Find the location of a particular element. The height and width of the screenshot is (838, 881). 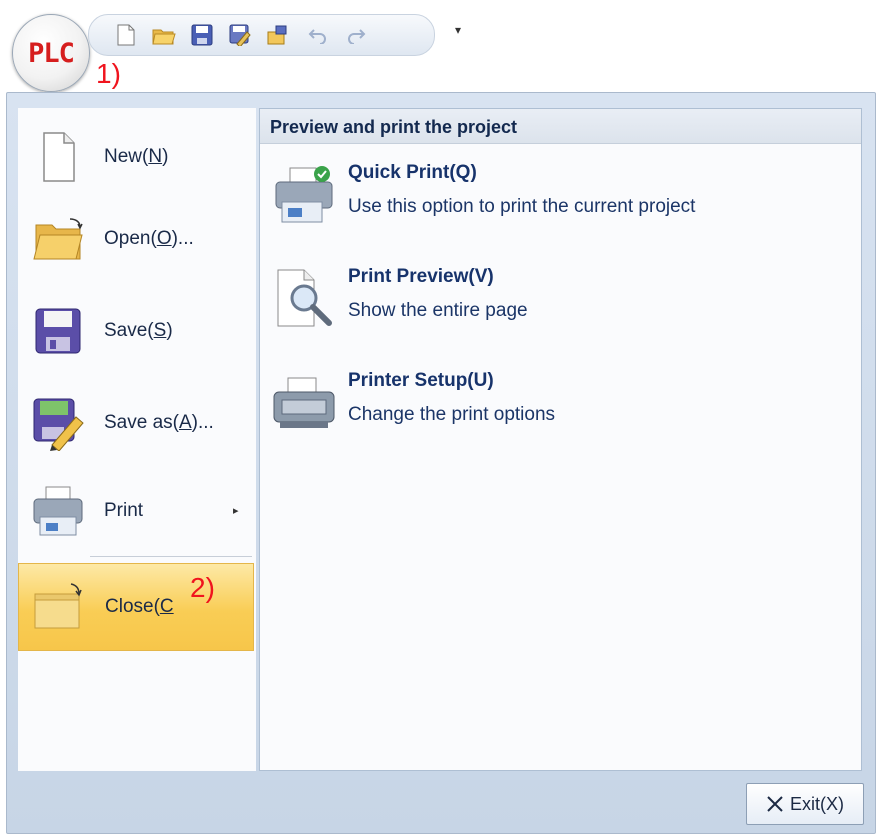

menu-item-new-label: New(N) is located at coordinates (136, 156).